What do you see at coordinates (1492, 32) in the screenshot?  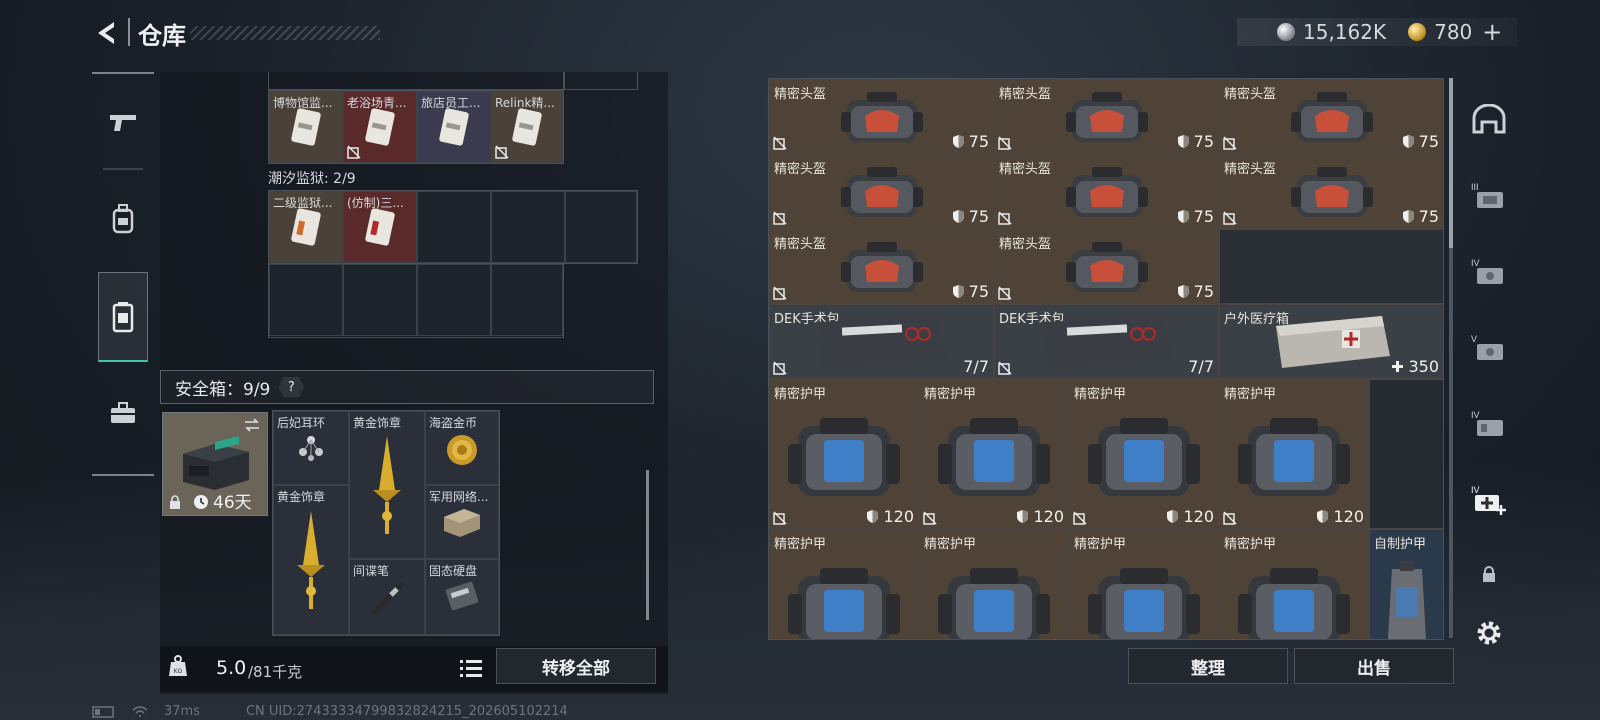 I see `add-currency-icon: +` at bounding box center [1492, 32].